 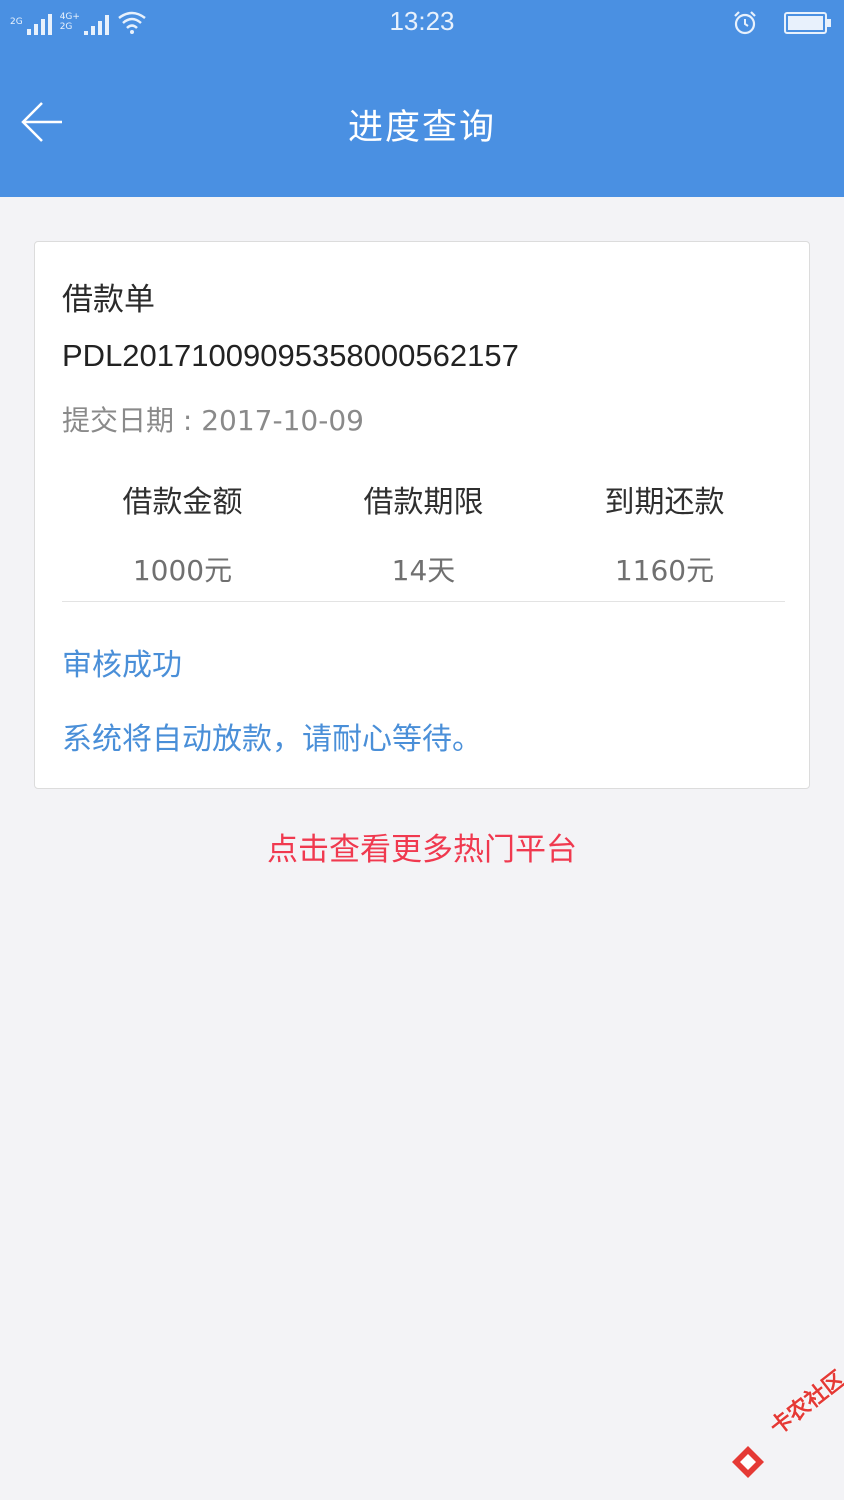 I want to click on top-bar: 2G 4G+ 2G 13:23 进度查询, so click(x=422, y=98).